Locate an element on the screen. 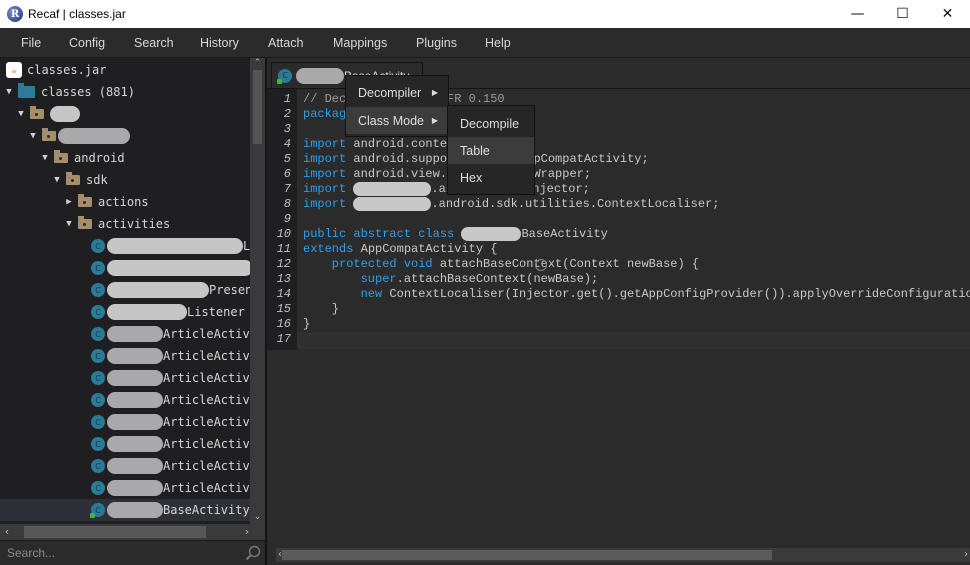 The width and height of the screenshot is (970, 565). menu-item-decompiler: Decompiler ▶ is located at coordinates (397, 92).